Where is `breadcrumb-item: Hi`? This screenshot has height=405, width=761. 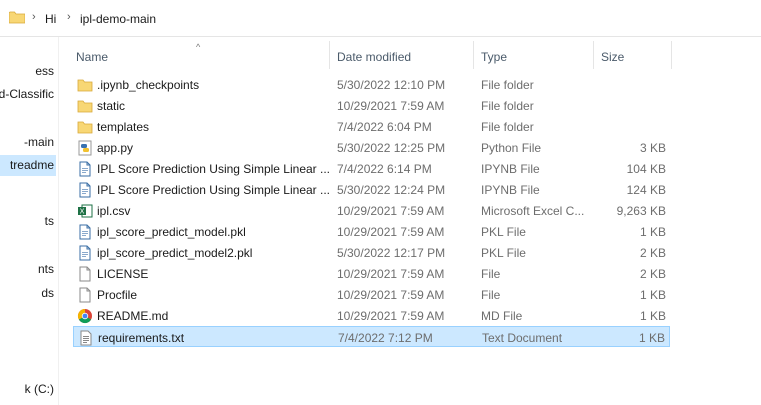 breadcrumb-item: Hi is located at coordinates (50, 19).